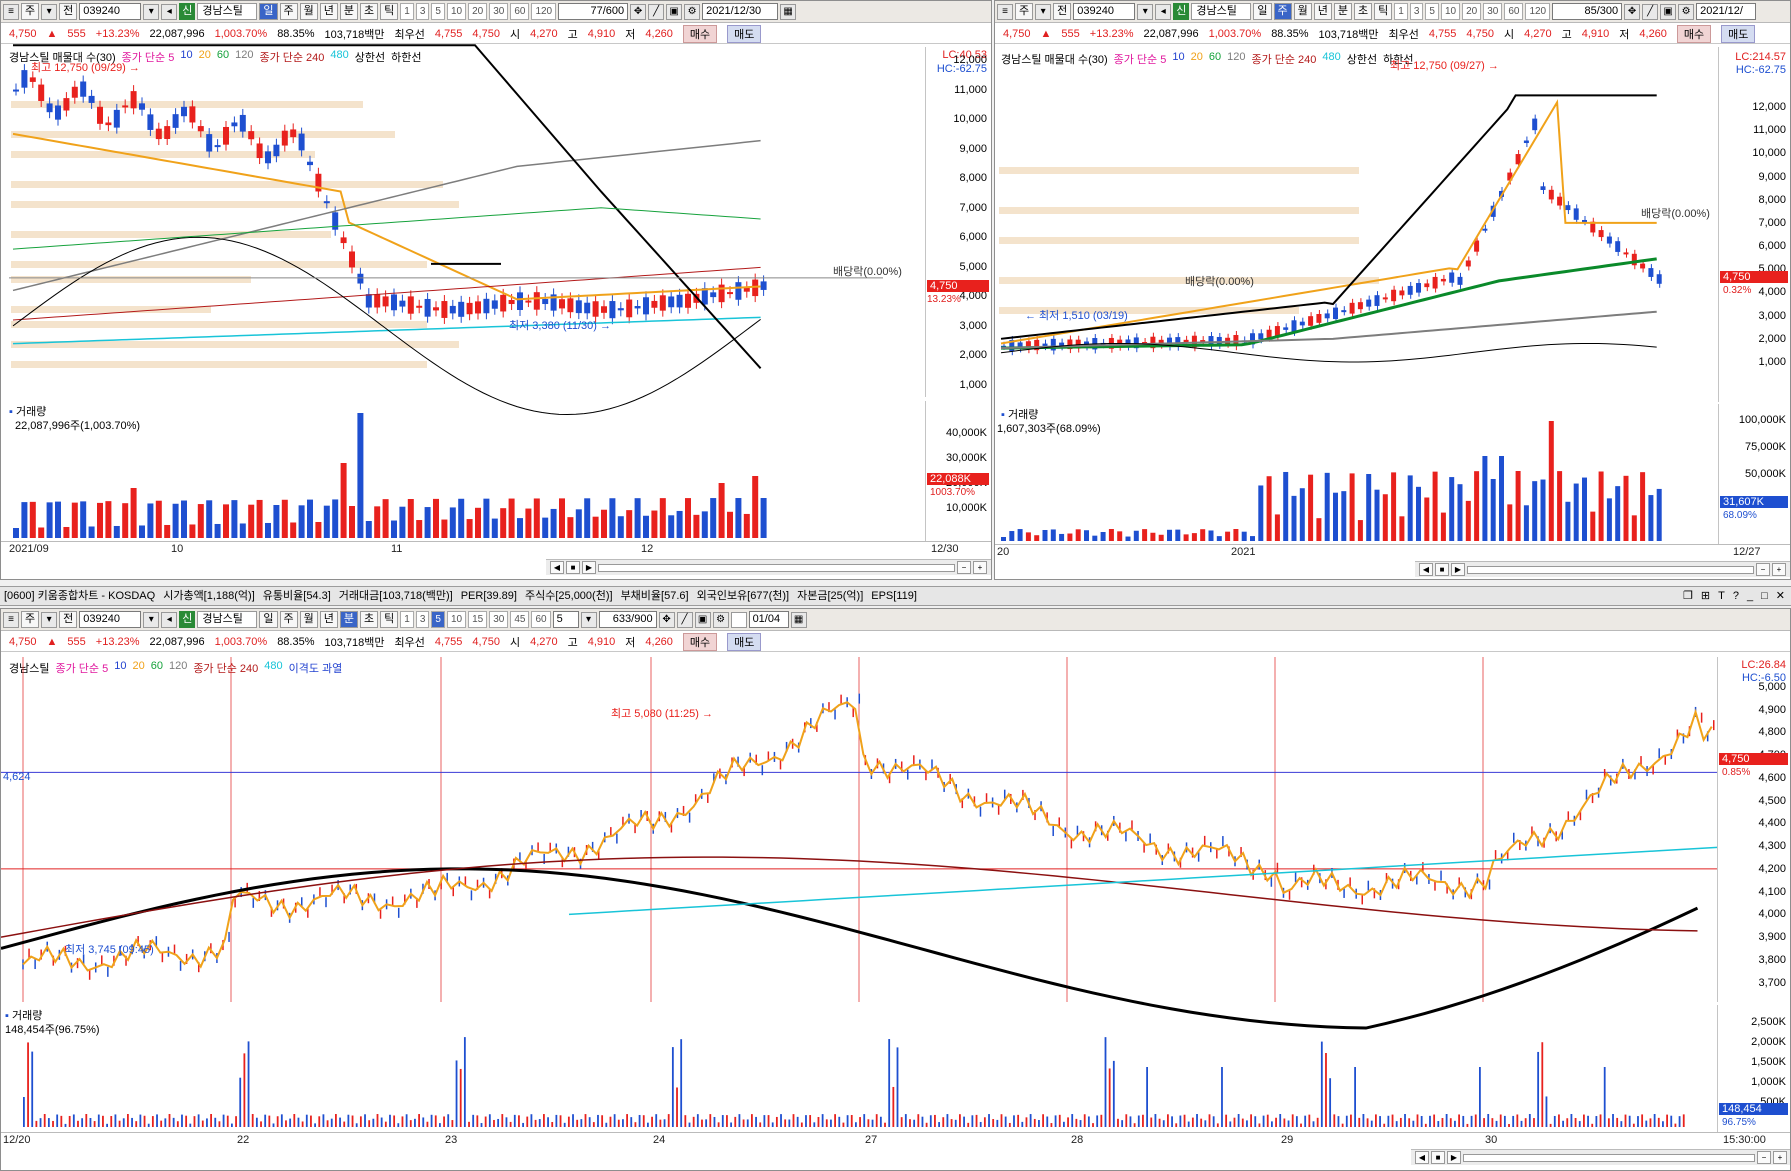 Image resolution: width=1791 pixels, height=1171 pixels. Describe the element at coordinates (11, 619) in the screenshot. I see `chart-menu-icon: ≡` at that location.